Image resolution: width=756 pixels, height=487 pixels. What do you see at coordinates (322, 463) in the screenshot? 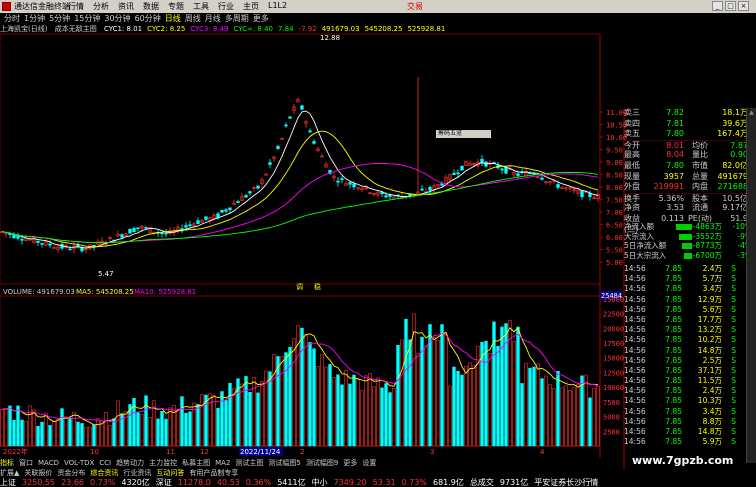
I see `formula-tab-11: 测试幅图9` at bounding box center [322, 463].